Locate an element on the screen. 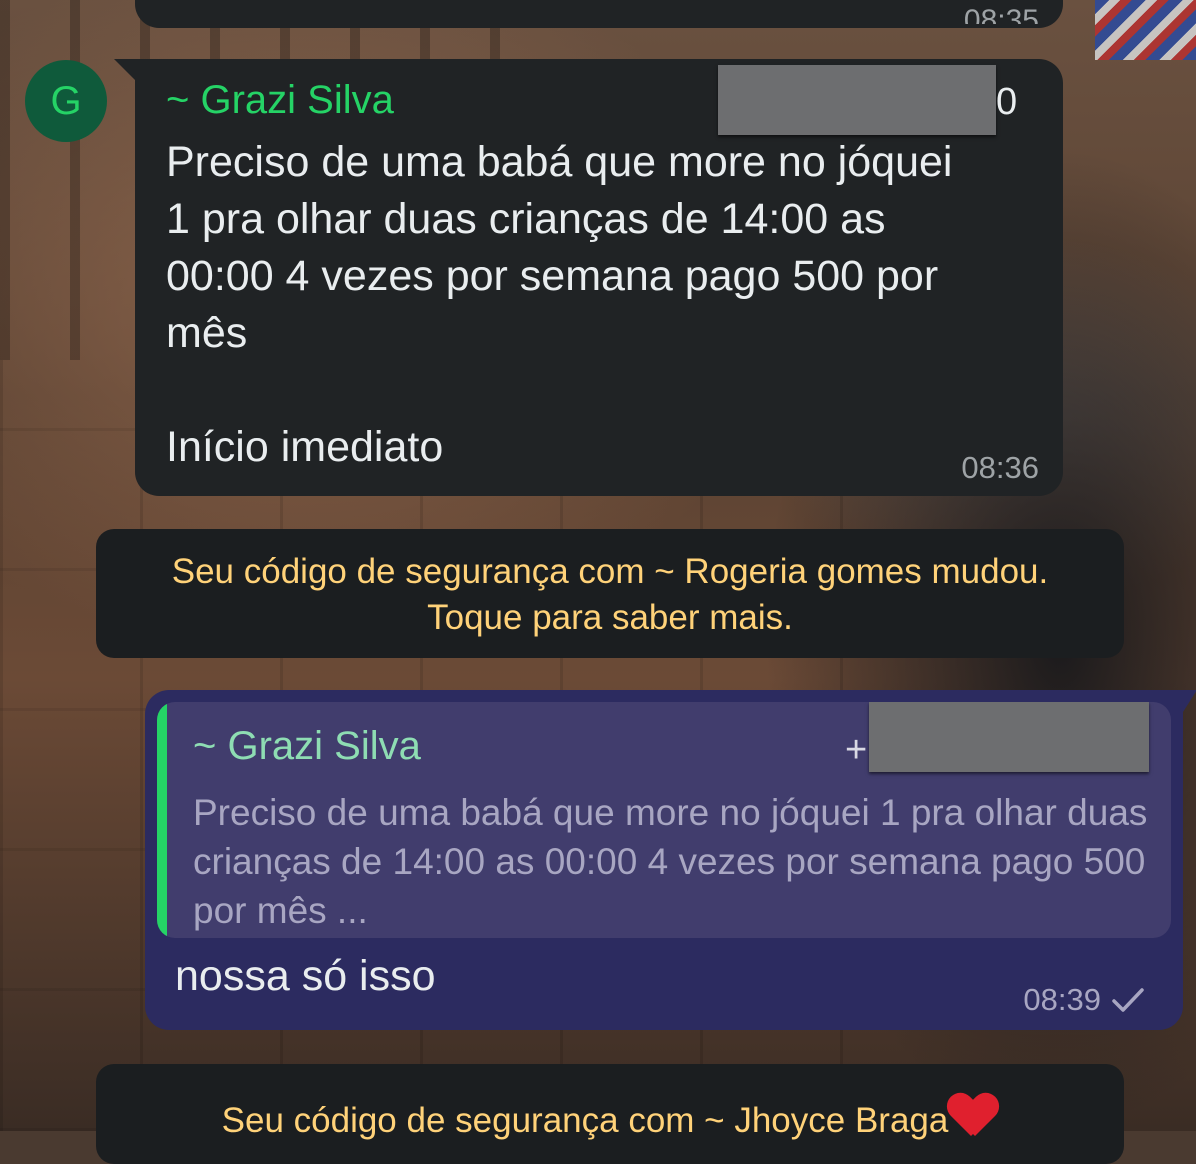  quoted-phone-prefix: + is located at coordinates (856, 750).